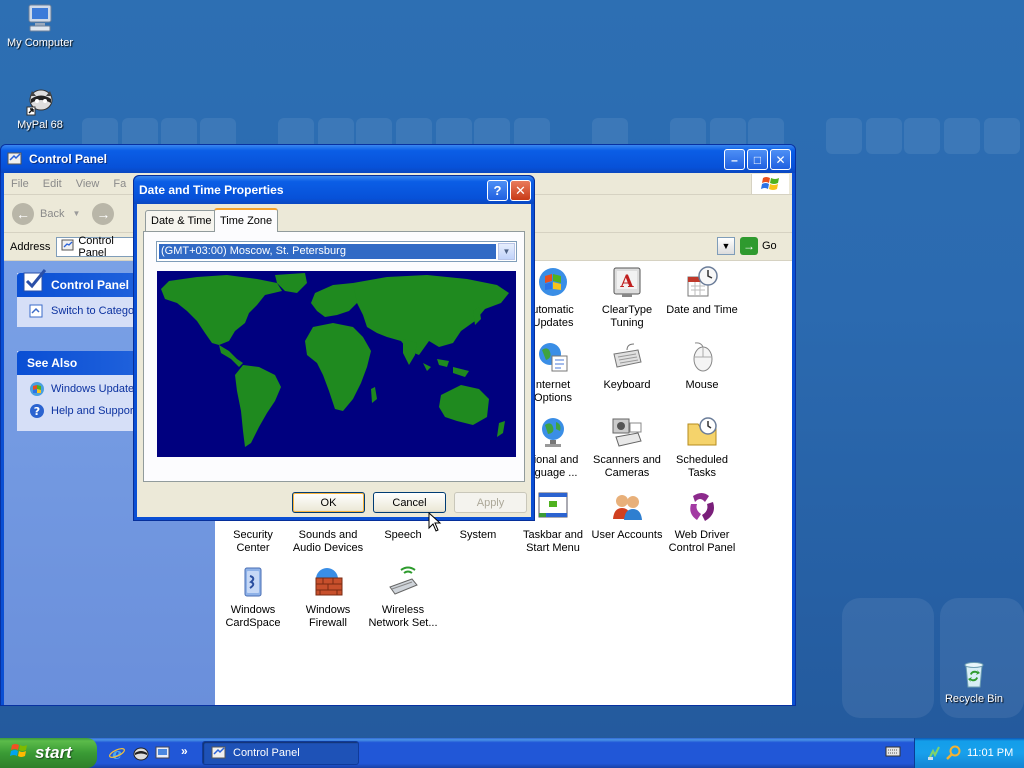 The image size is (1024, 768). I want to click on tab-date-time: Date & Time, so click(181, 220).